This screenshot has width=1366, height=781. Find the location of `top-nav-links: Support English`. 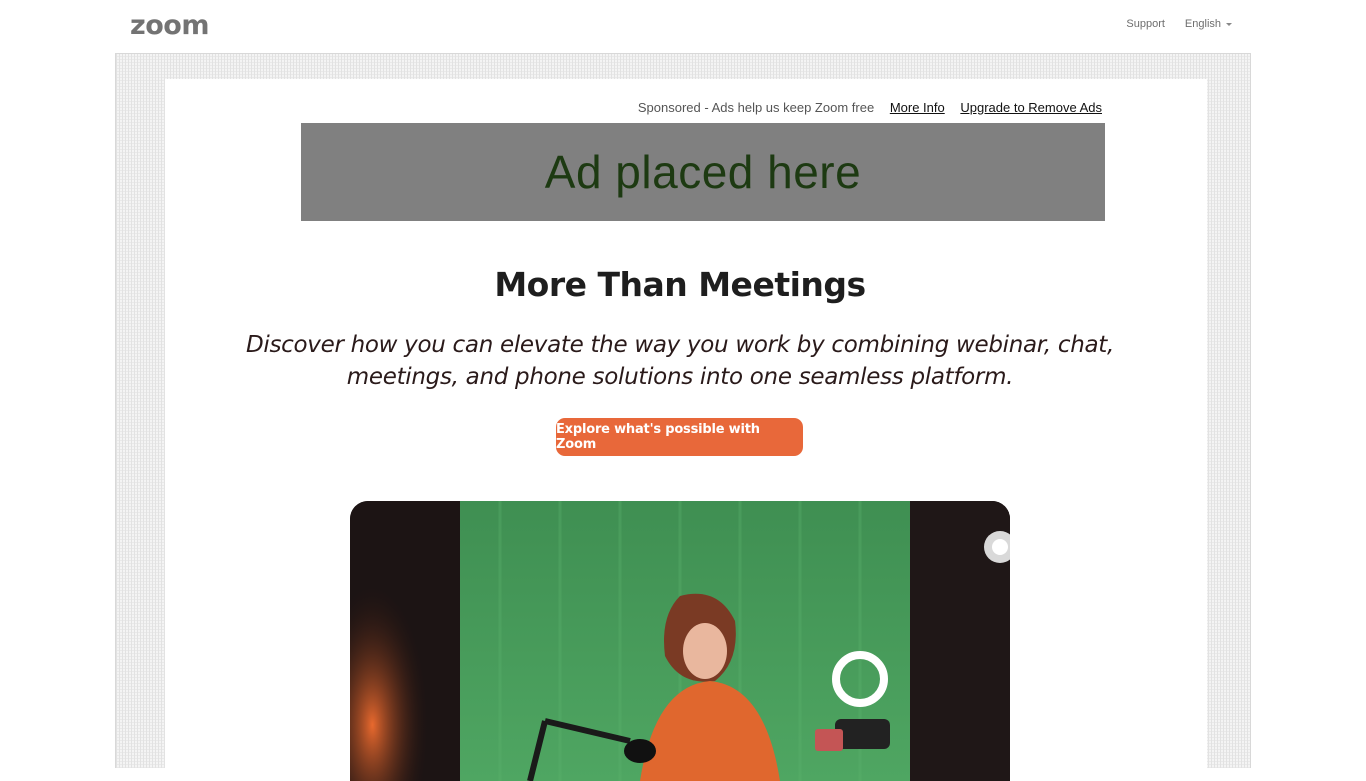

top-nav-links: Support English is located at coordinates (1179, 24).